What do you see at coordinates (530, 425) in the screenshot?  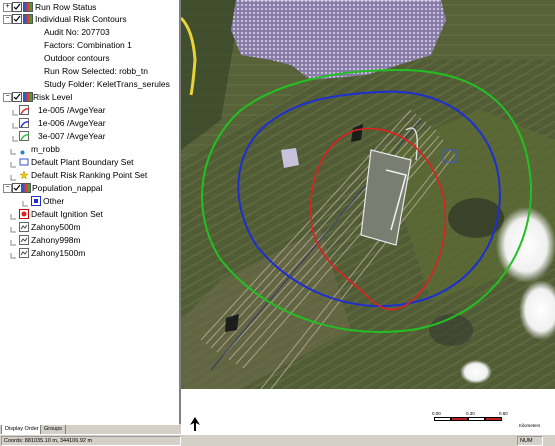 I see `scale-unit: Kilometers` at bounding box center [530, 425].